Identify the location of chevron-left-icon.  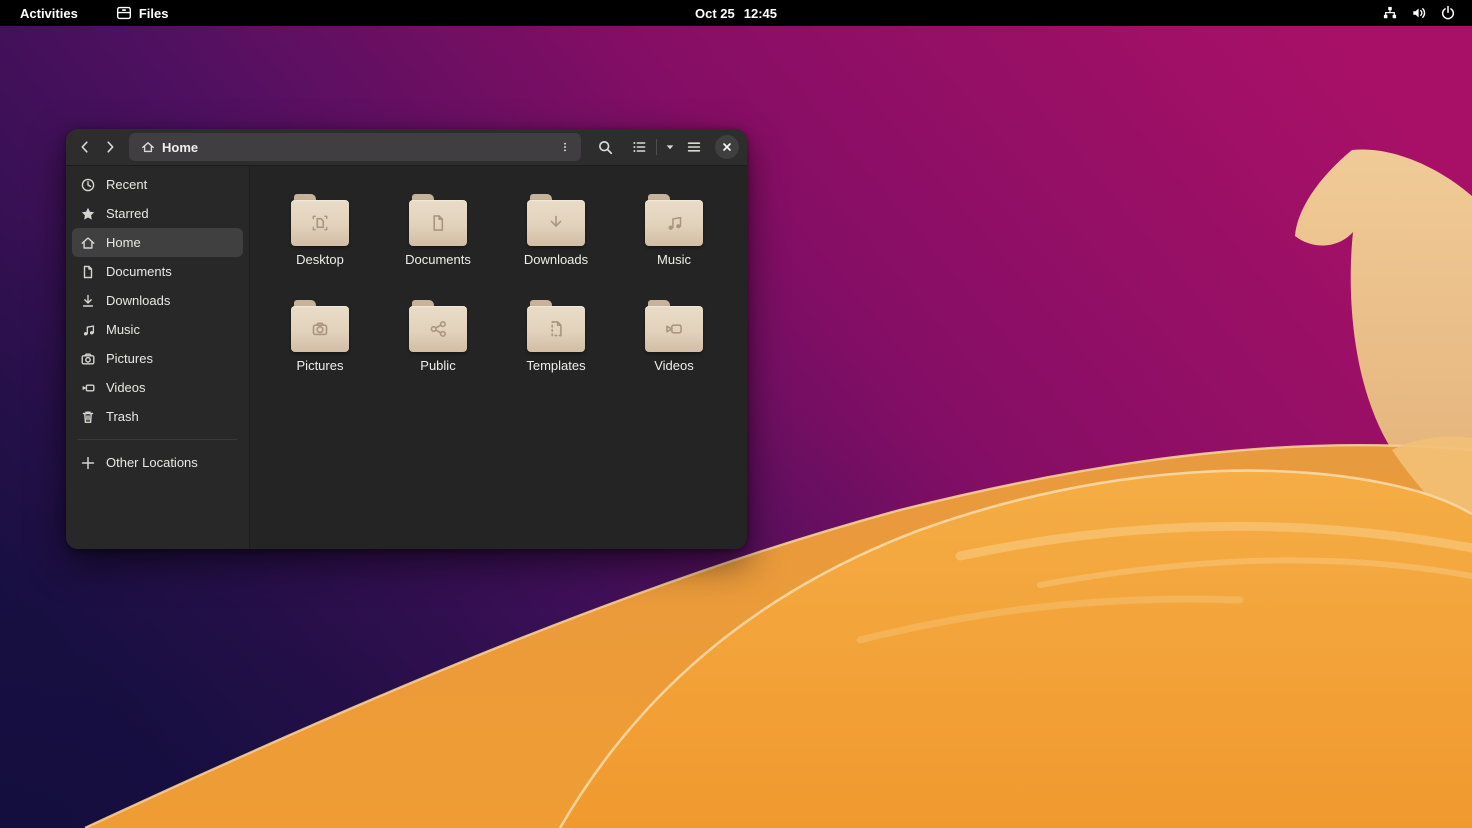
(84, 147).